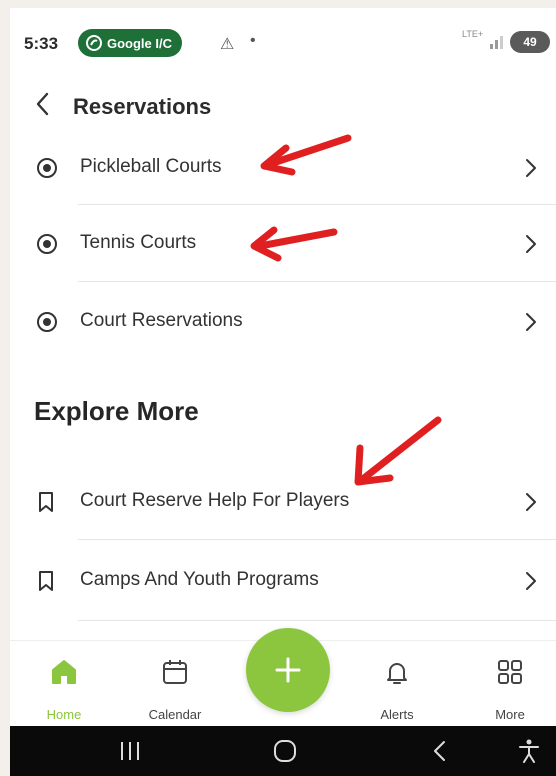 This screenshot has height=776, width=556. Describe the element at coordinates (283, 105) in the screenshot. I see `page-header: Reservations` at that location.